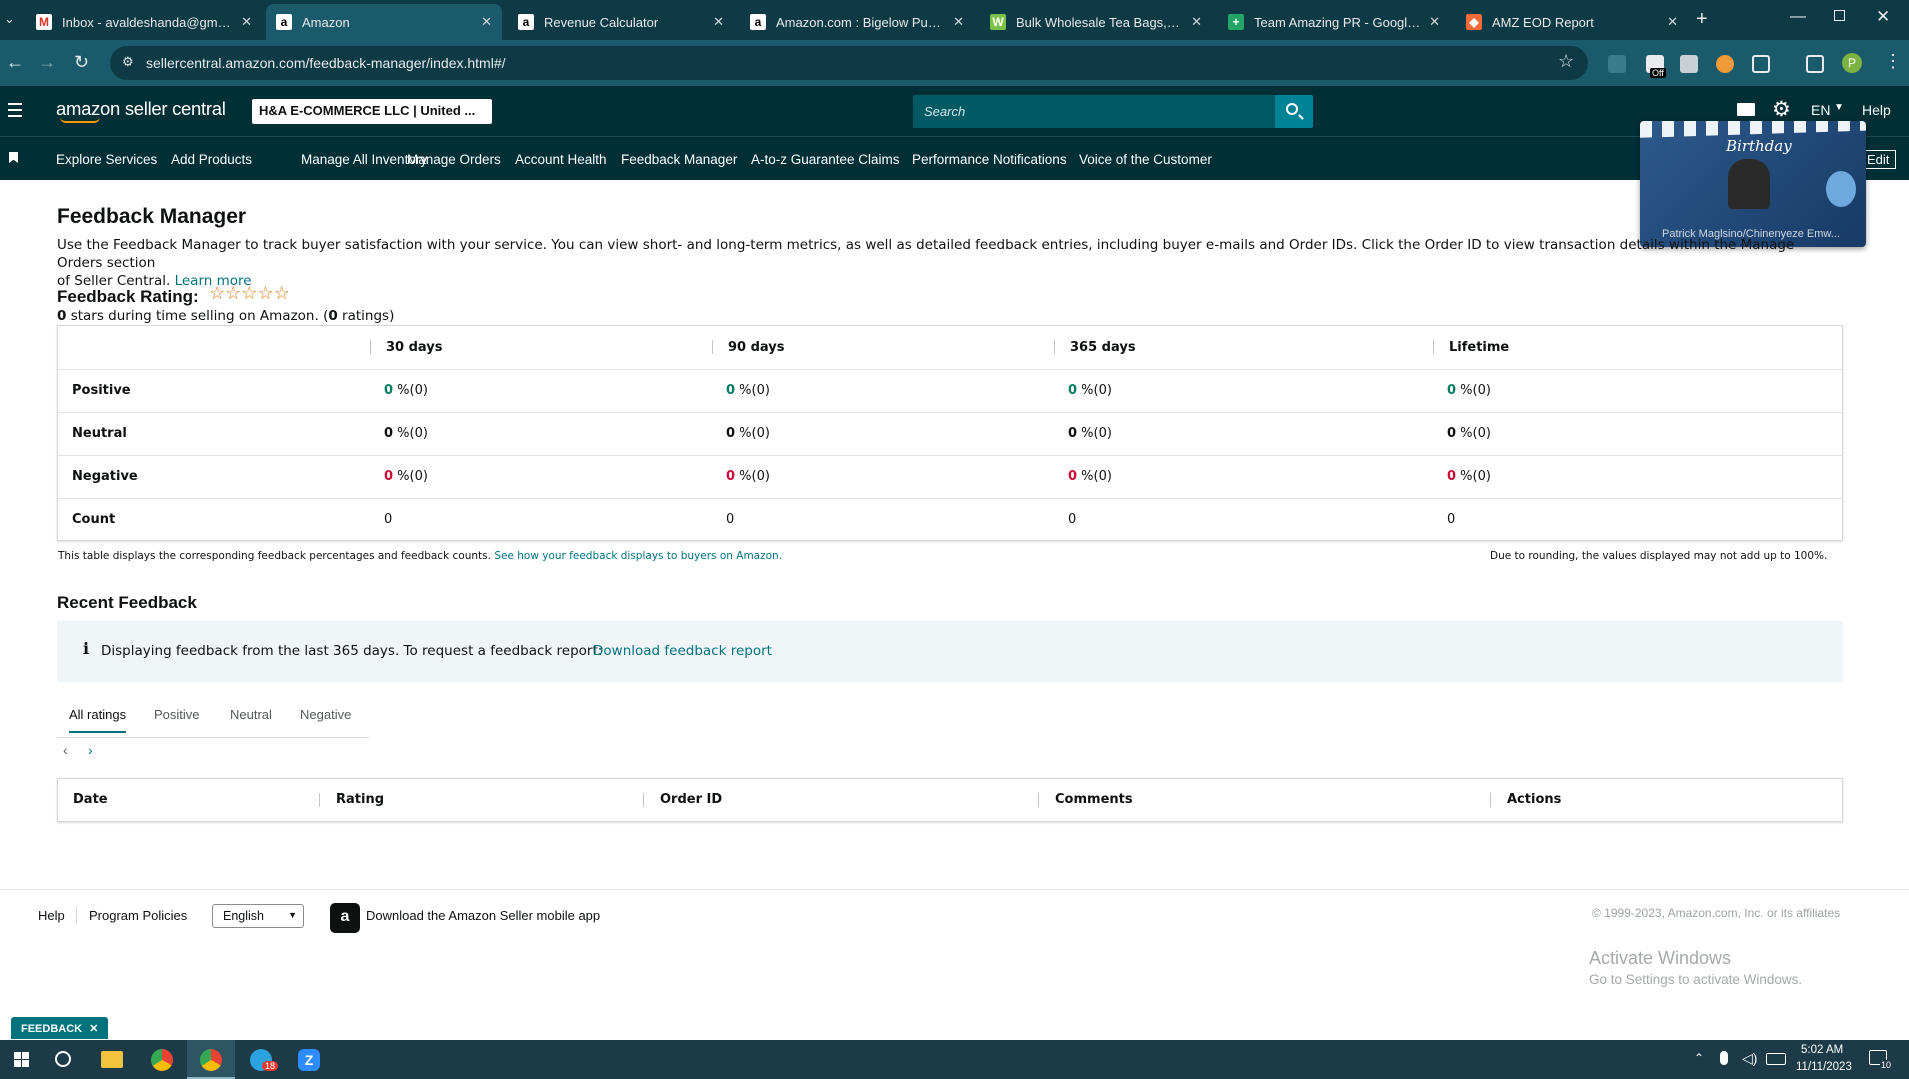 Image resolution: width=1909 pixels, height=1079 pixels. I want to click on windows-start-icon, so click(21, 1059).